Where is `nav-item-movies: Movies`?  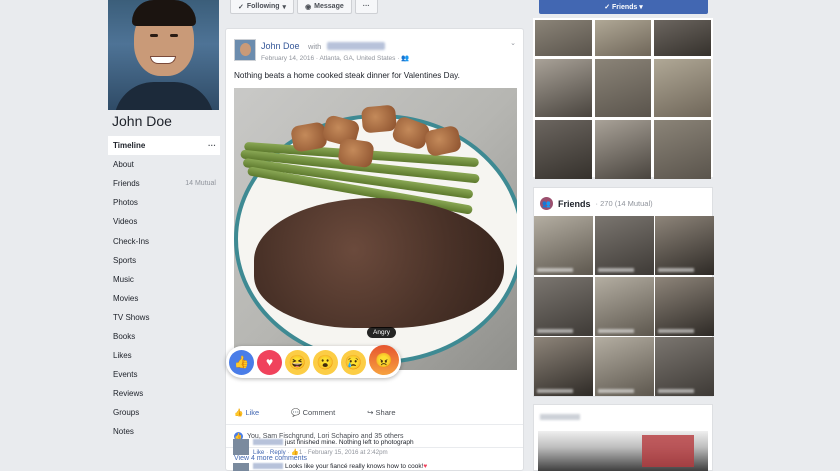
nav-item-movies: Movies is located at coordinates (164, 298).